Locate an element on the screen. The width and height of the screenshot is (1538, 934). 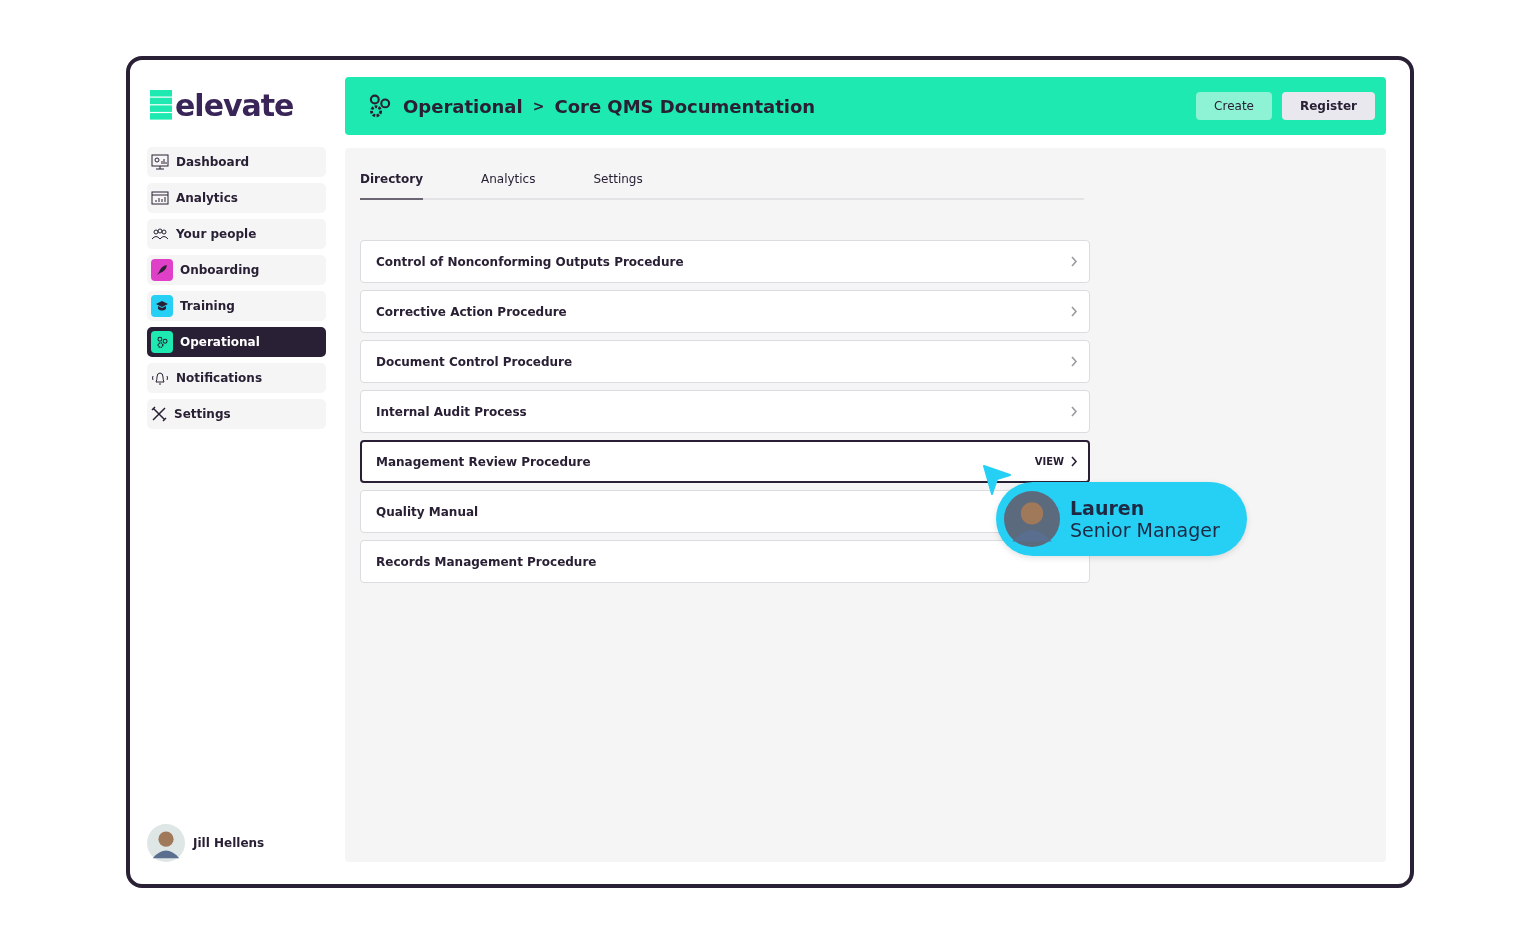
document-row: Document Control Procedure is located at coordinates (725, 361).